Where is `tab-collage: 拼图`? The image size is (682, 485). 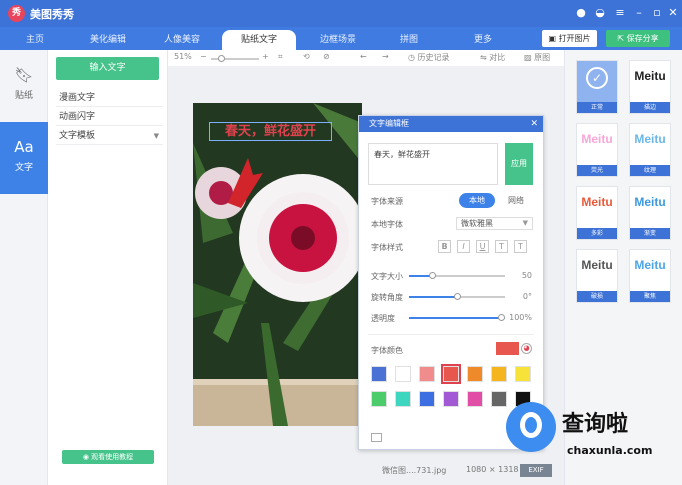
tab-collage: 拼图 is located at coordinates (409, 40).